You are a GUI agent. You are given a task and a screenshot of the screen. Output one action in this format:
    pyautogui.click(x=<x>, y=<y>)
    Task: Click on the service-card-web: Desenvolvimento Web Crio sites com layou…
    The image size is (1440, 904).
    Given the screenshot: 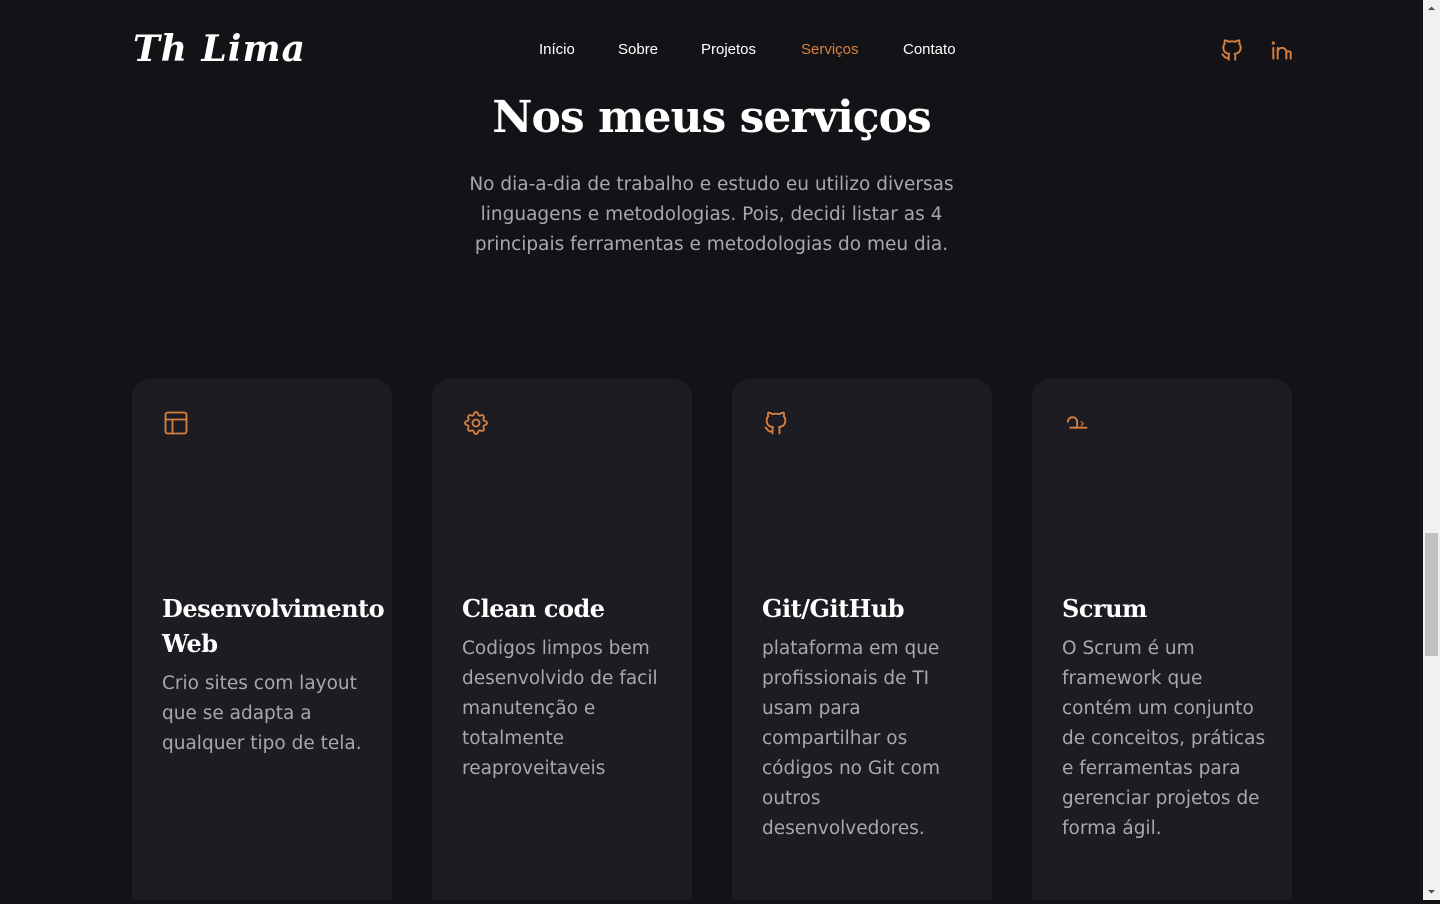 What is the action you would take?
    pyautogui.click(x=262, y=639)
    